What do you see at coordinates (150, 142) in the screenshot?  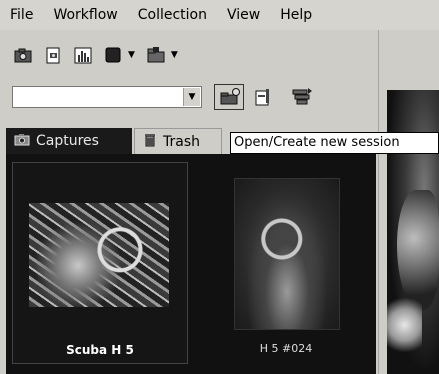 I see `trash-icon` at bounding box center [150, 142].